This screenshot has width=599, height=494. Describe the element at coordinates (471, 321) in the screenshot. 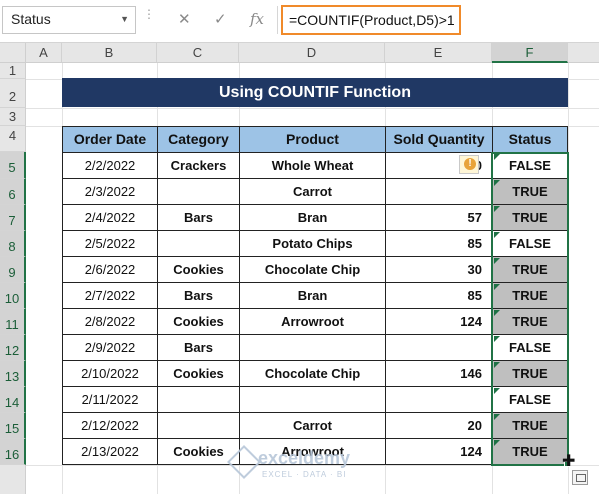

I see `cell-sold-quantity-text: 124` at that location.